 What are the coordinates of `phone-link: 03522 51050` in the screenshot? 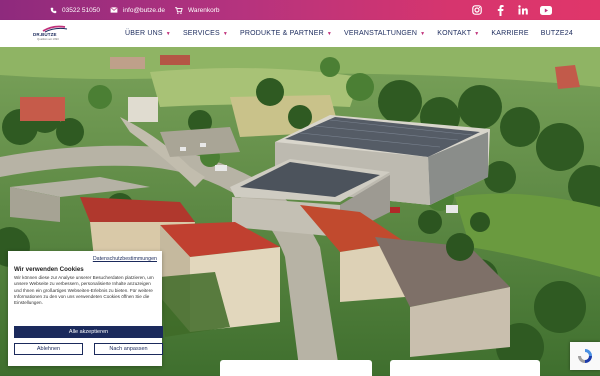 It's located at (75, 10).